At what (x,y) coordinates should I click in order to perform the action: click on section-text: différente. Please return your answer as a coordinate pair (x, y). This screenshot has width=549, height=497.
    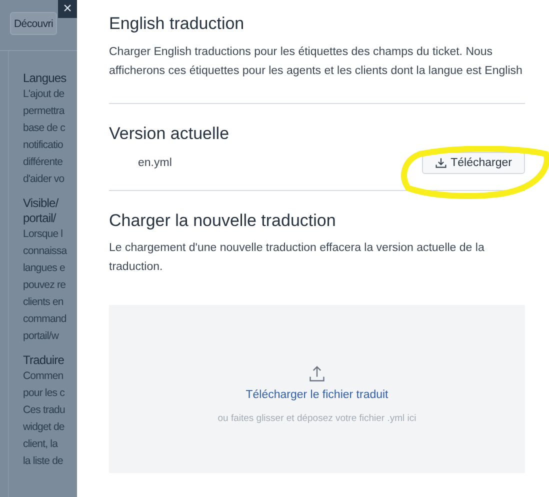
    Looking at the image, I should click on (43, 162).